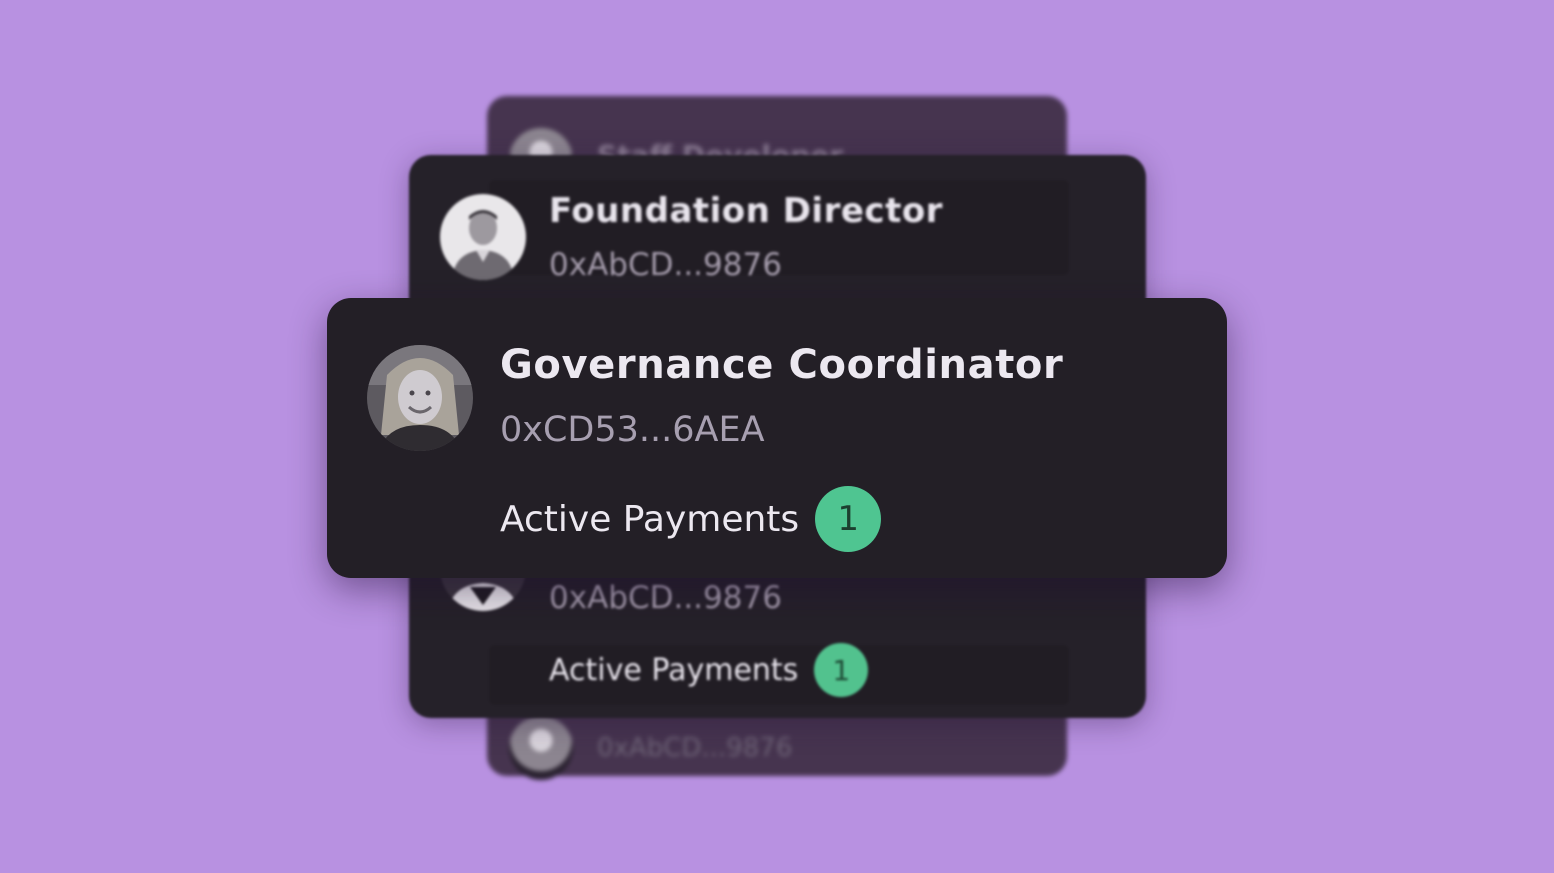  I want to click on back-card-address: 0xAbCD...9876, so click(695, 748).